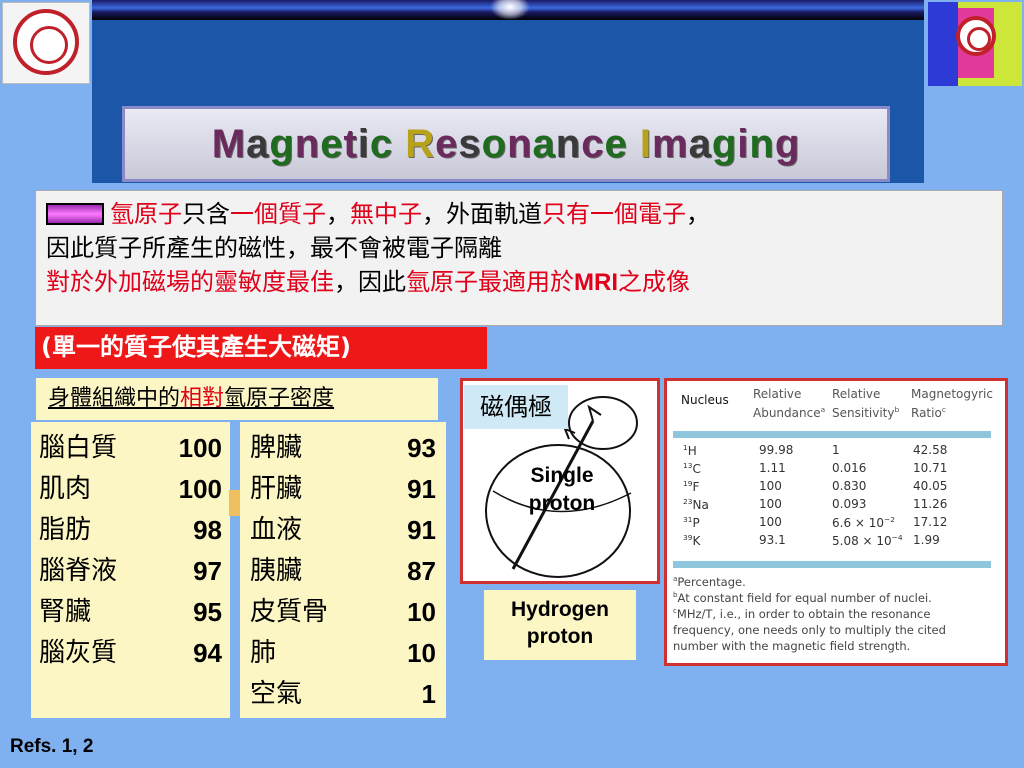 The image size is (1024, 768). I want to click on list-item: 血液 91, so click(343, 530).